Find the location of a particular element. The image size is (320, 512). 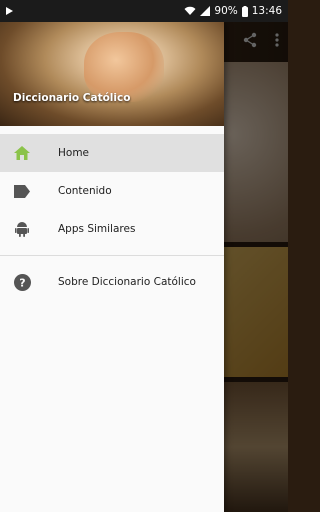

menu-item-label: Apps Similares is located at coordinates (97, 229).